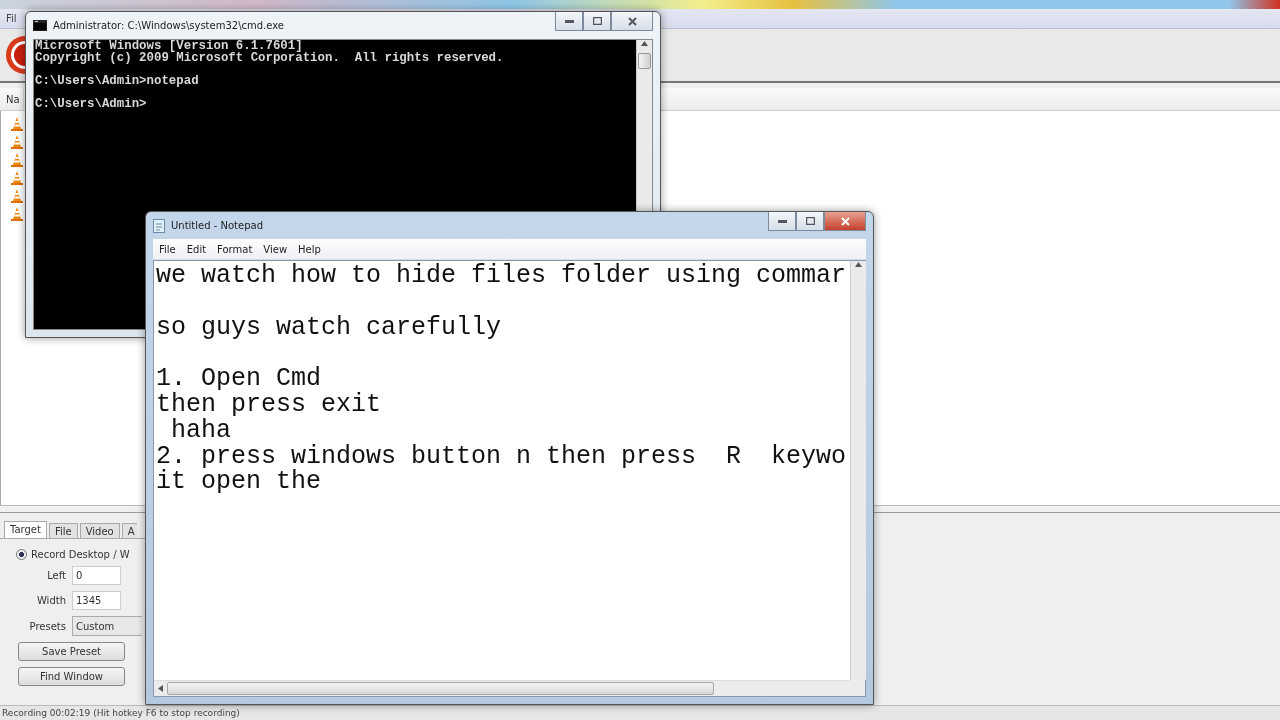  Describe the element at coordinates (269, 75) in the screenshot. I see `console-output: Microsoft Windows [Version 6.1.7601] Copyright (c) 2009 Microsoft Corporation. All rights reserved. C:\Users\Admin>notepad C:\Users\Admin>` at that location.